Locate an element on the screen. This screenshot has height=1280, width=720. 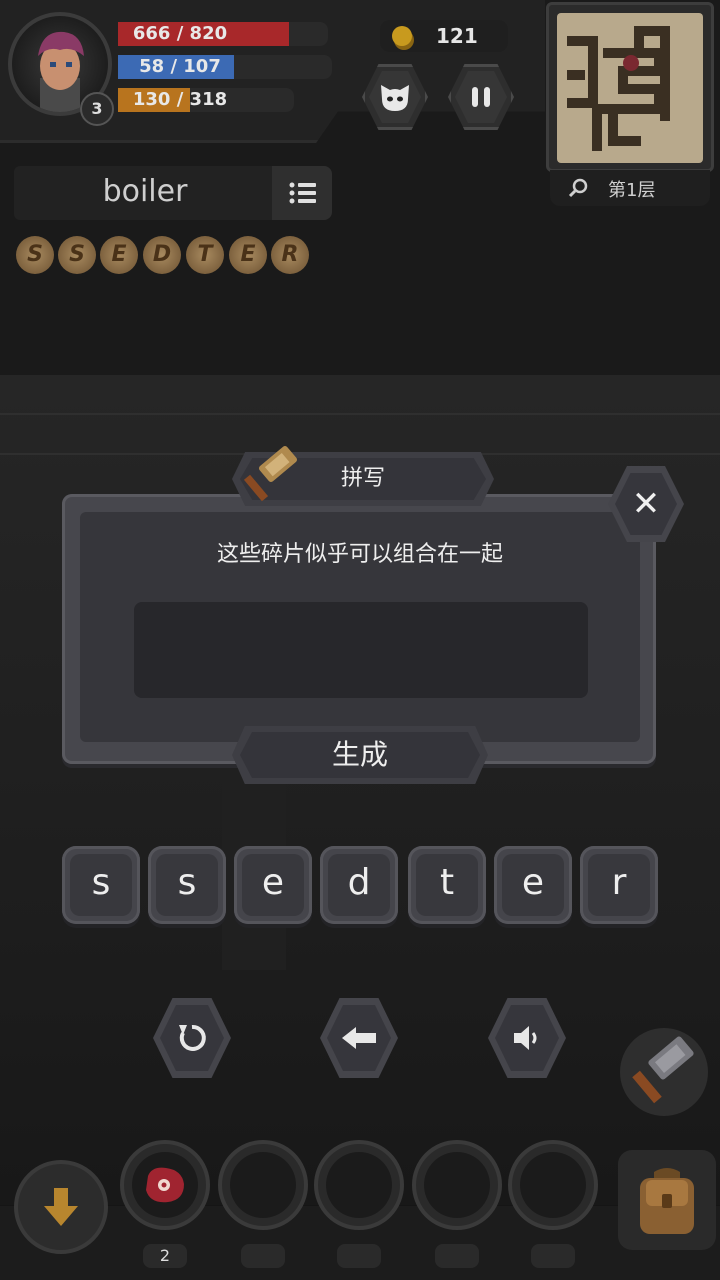
floor-label: 第1层 is located at coordinates (632, 190).